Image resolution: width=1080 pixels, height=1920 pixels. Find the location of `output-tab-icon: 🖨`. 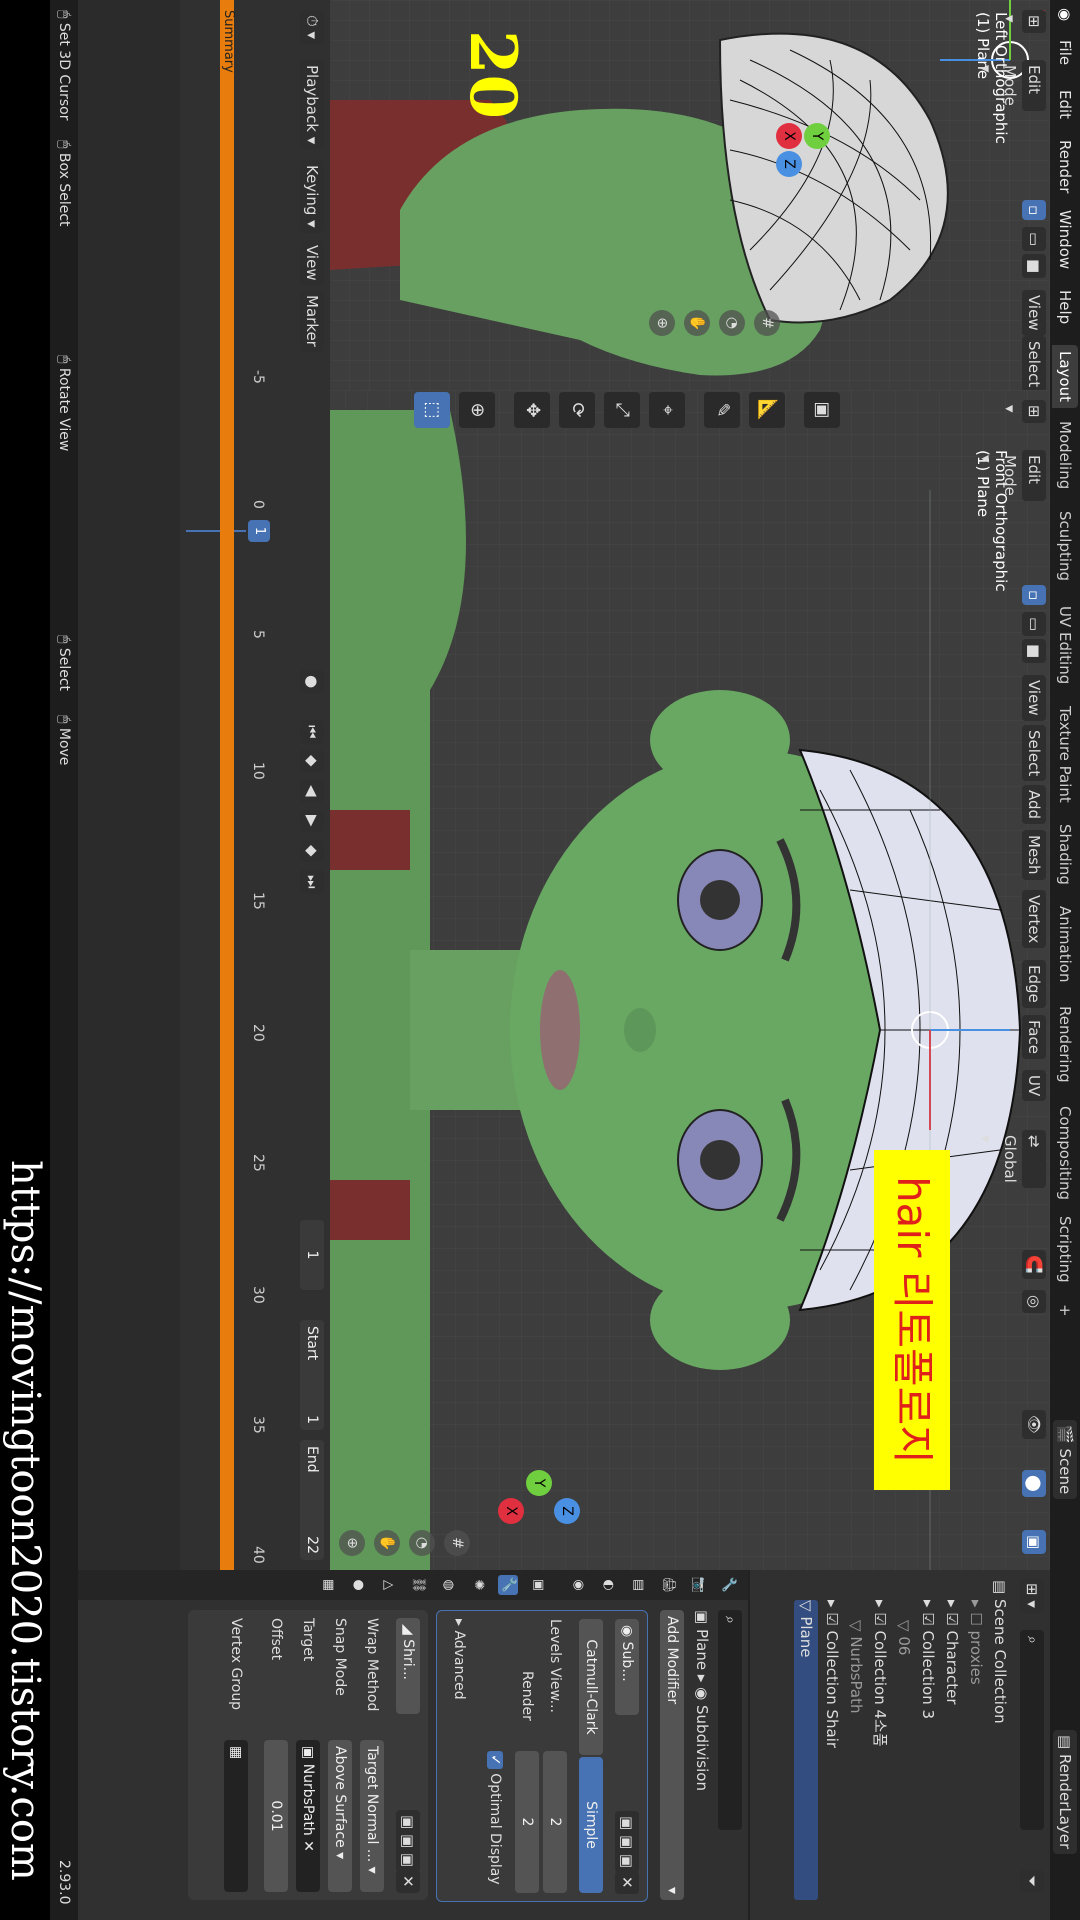

output-tab-icon: 🖨 is located at coordinates (668, 1585).